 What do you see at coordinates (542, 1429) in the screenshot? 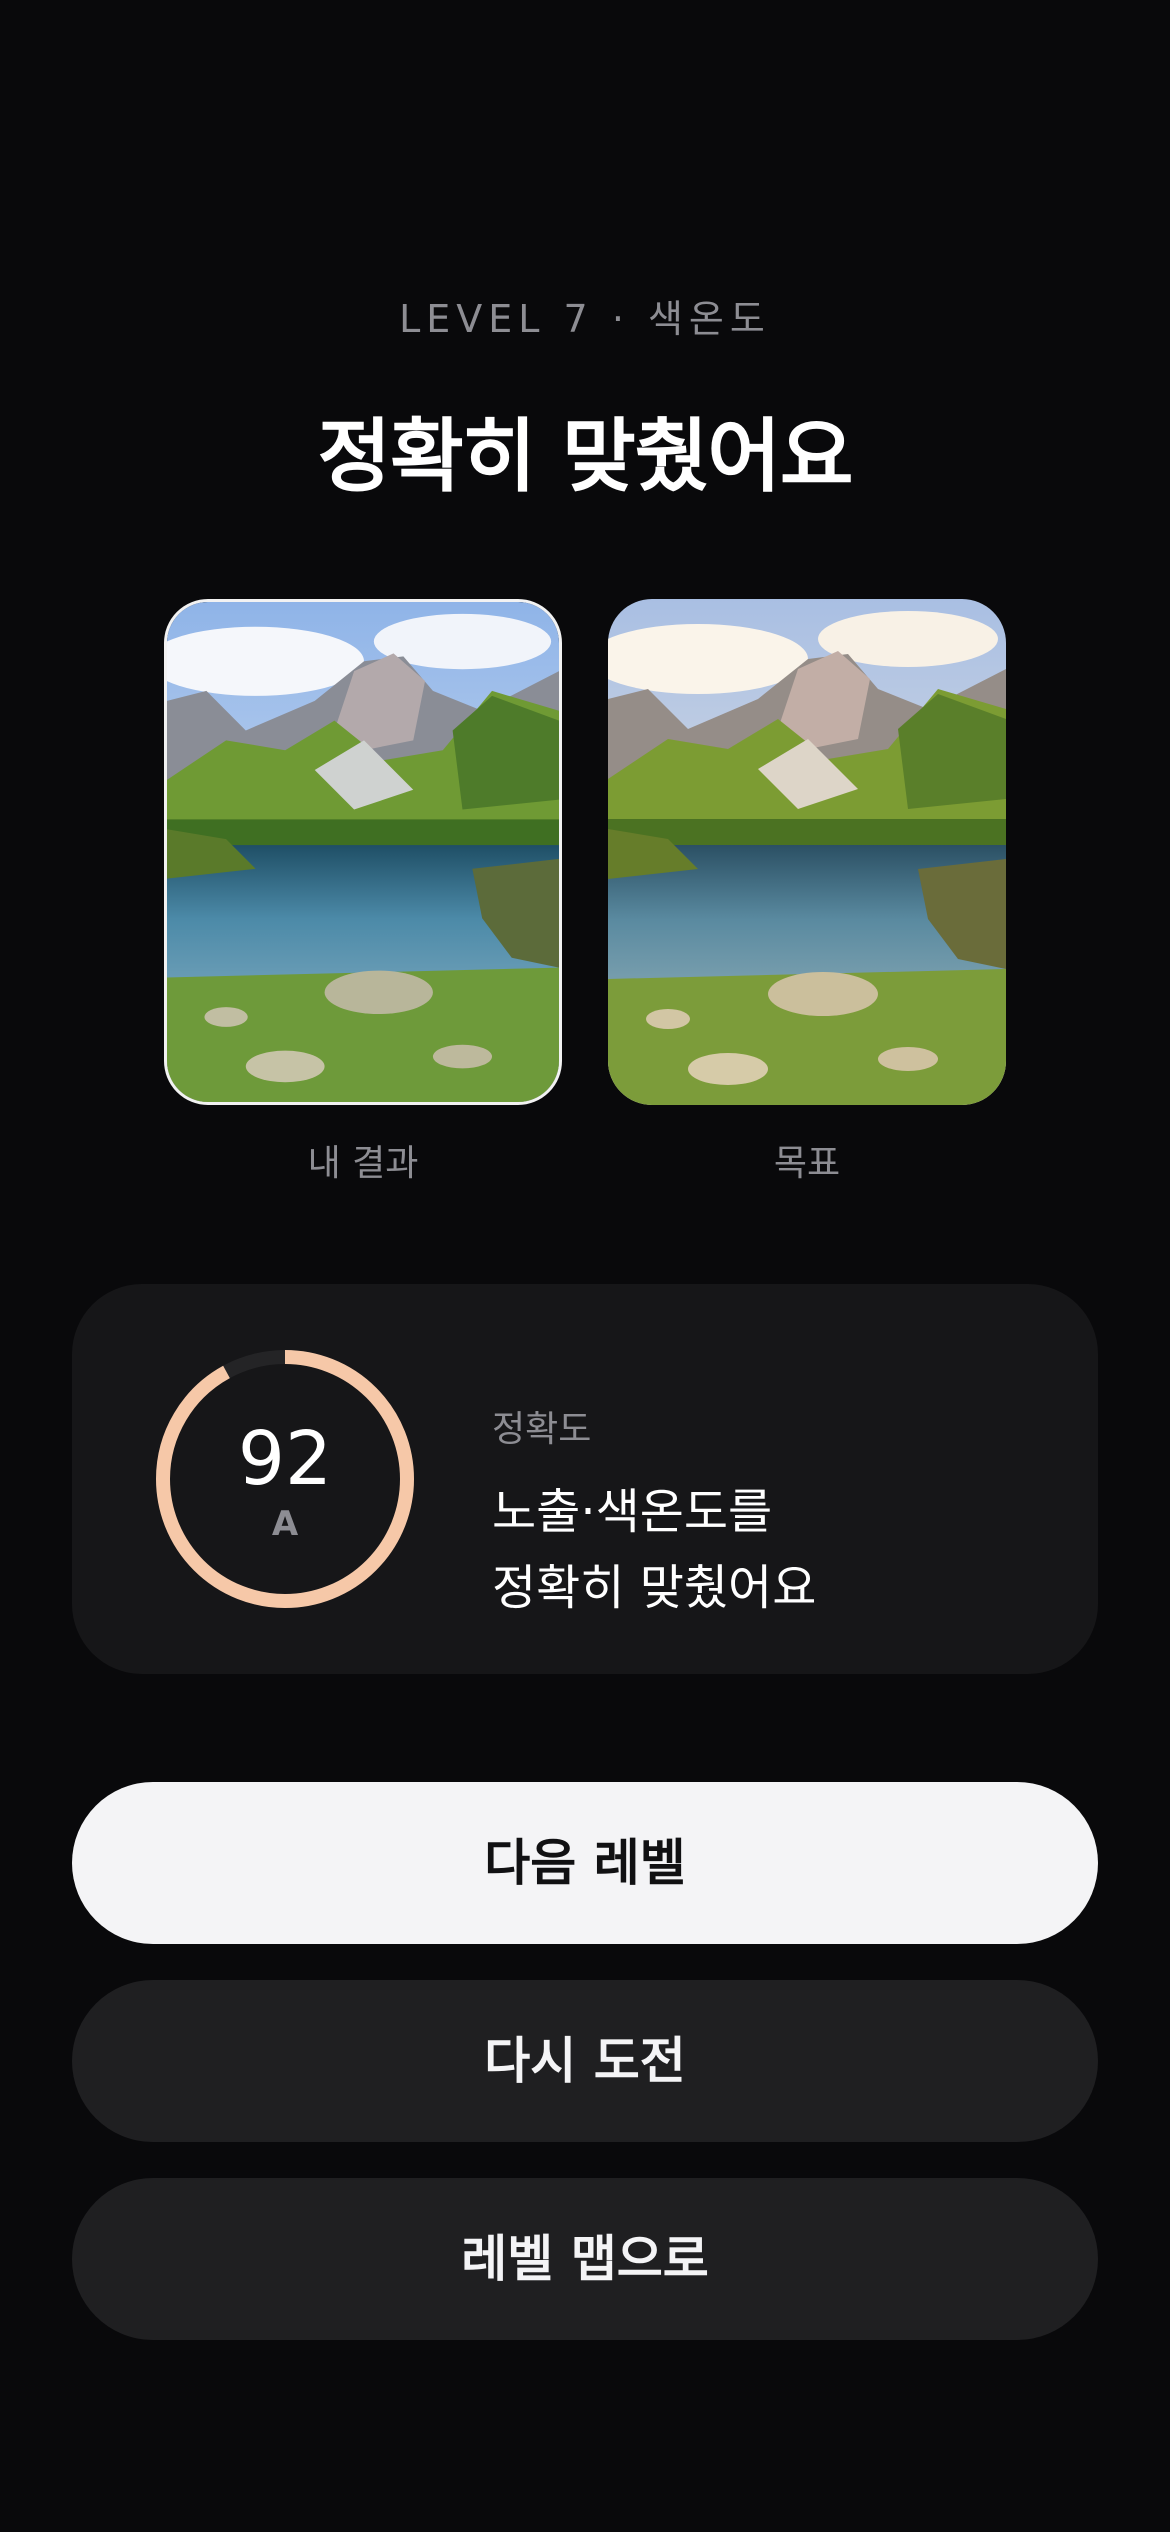
I see `accuracy-label: 정확도` at bounding box center [542, 1429].